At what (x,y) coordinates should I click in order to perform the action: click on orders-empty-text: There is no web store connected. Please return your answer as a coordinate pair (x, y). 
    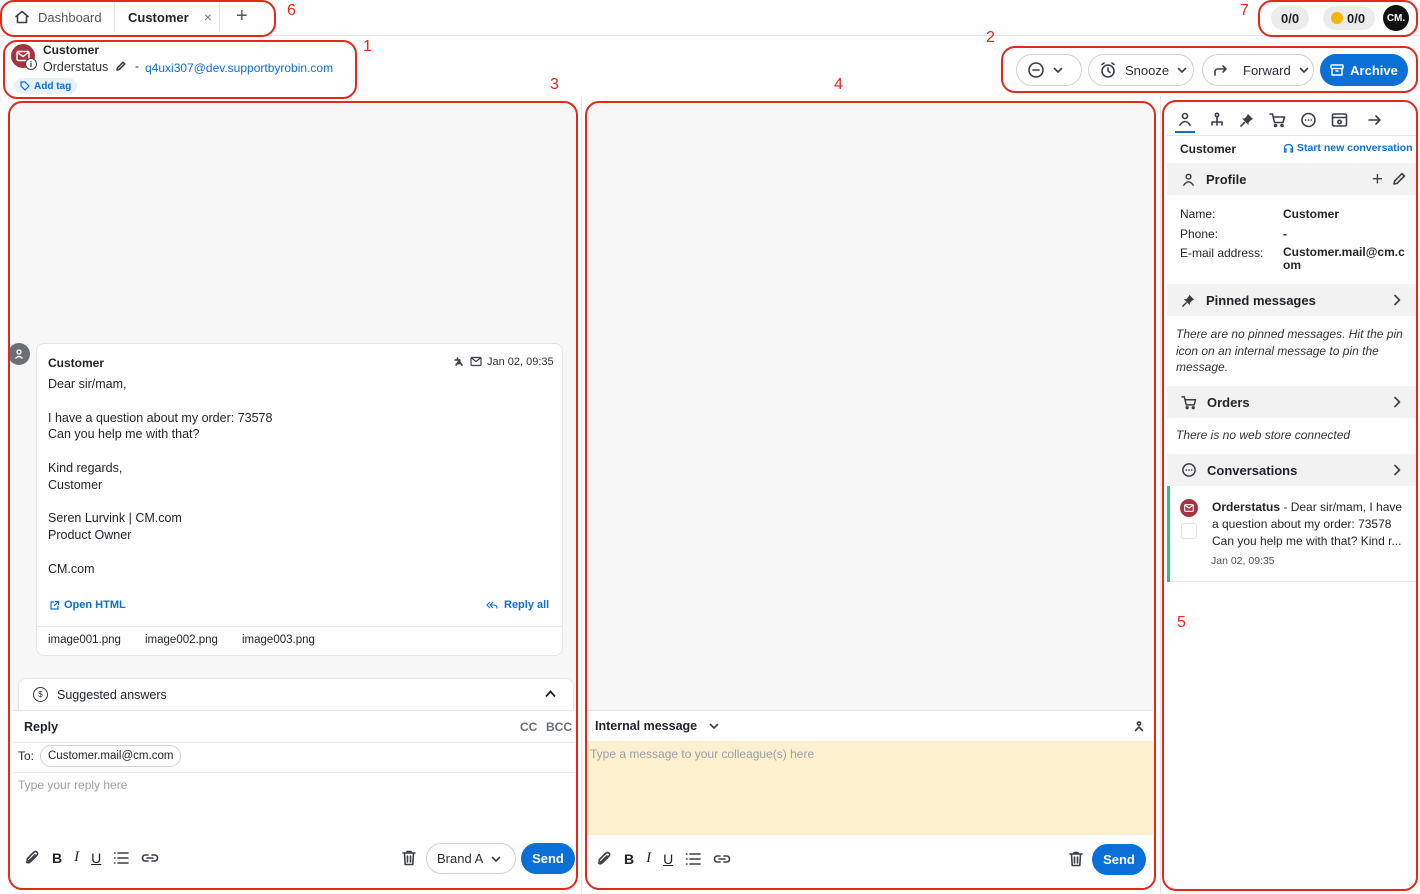
    Looking at the image, I should click on (1263, 435).